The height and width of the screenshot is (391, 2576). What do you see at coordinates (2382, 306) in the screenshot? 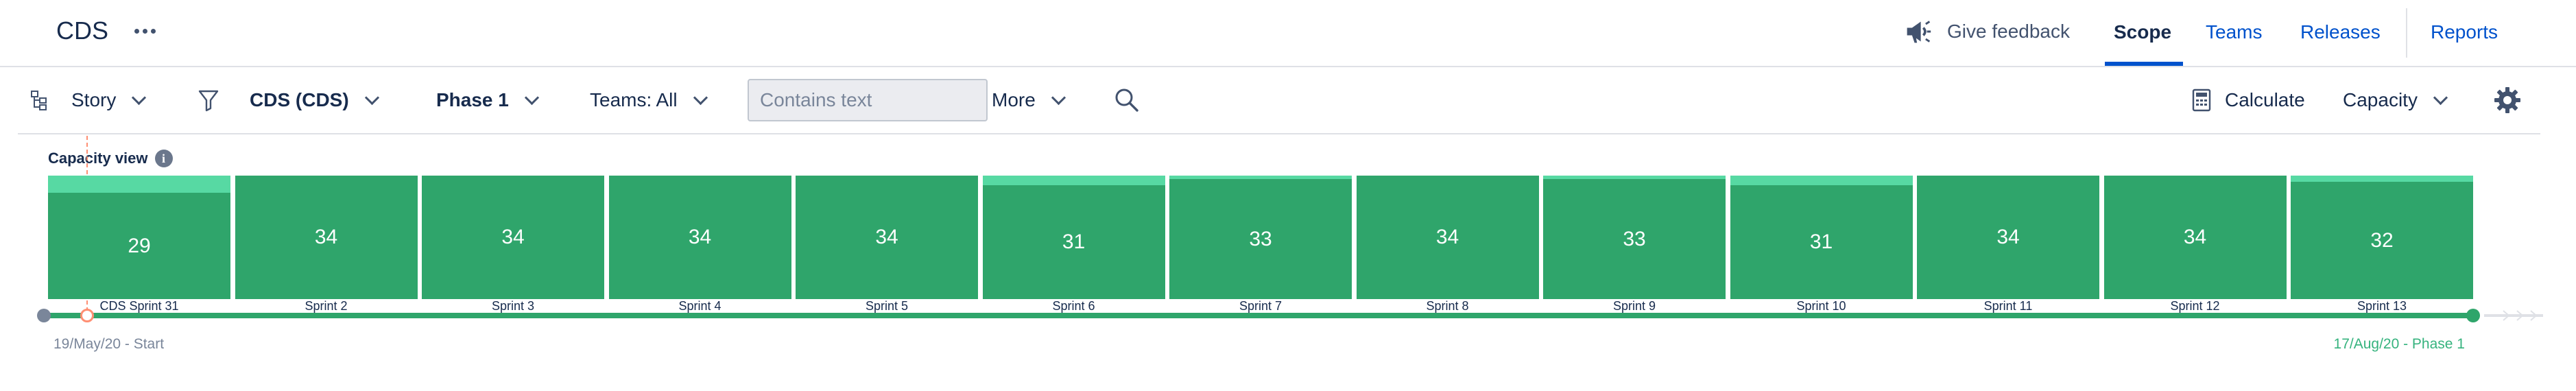
I see `sprint-name: Sprint 13` at bounding box center [2382, 306].